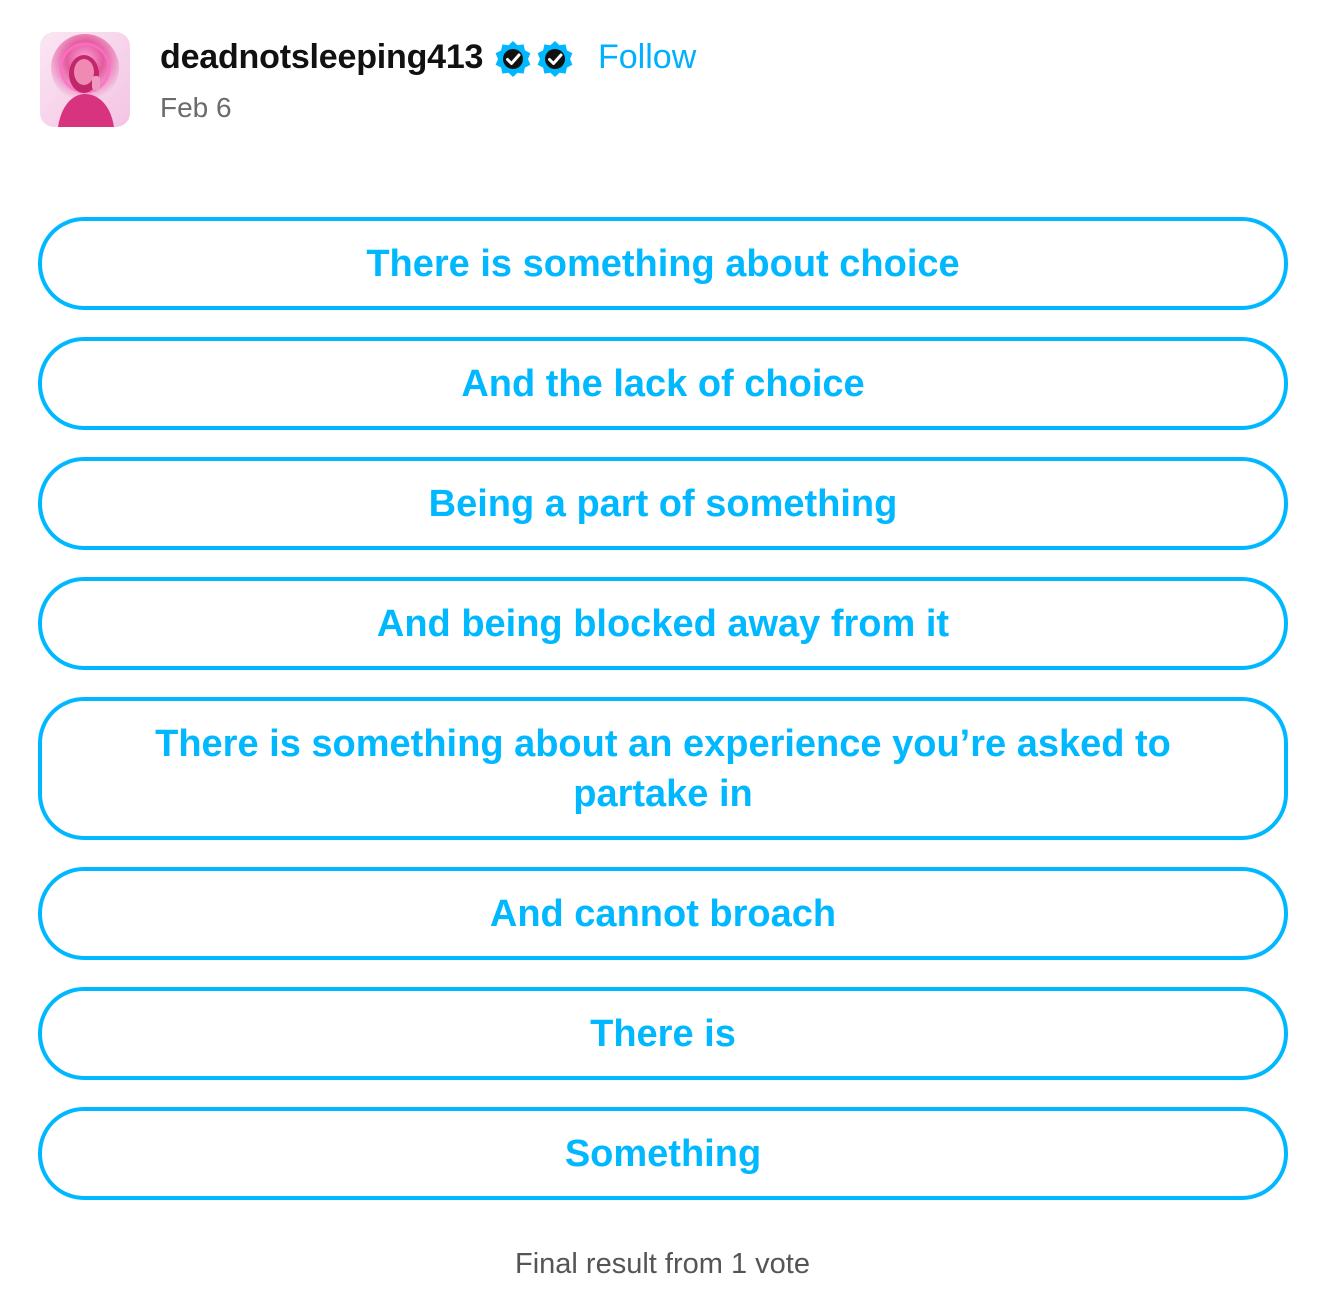  Describe the element at coordinates (663, 913) in the screenshot. I see `poll-option: And cannot broach` at that location.